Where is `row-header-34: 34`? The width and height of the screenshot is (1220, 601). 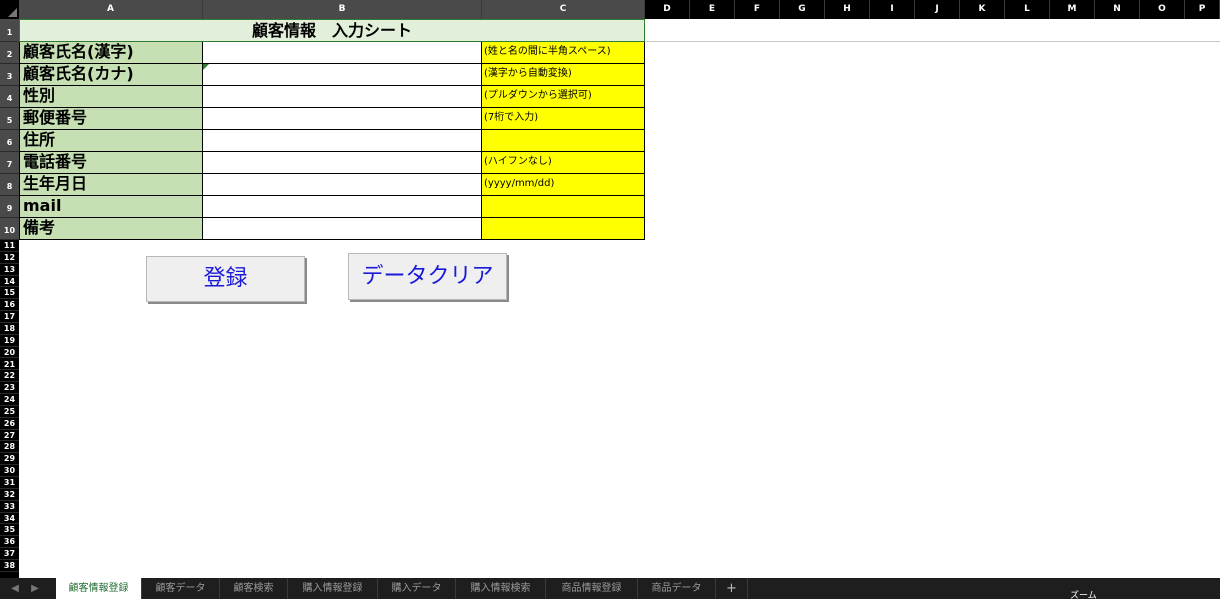 row-header-34: 34 is located at coordinates (9, 519).